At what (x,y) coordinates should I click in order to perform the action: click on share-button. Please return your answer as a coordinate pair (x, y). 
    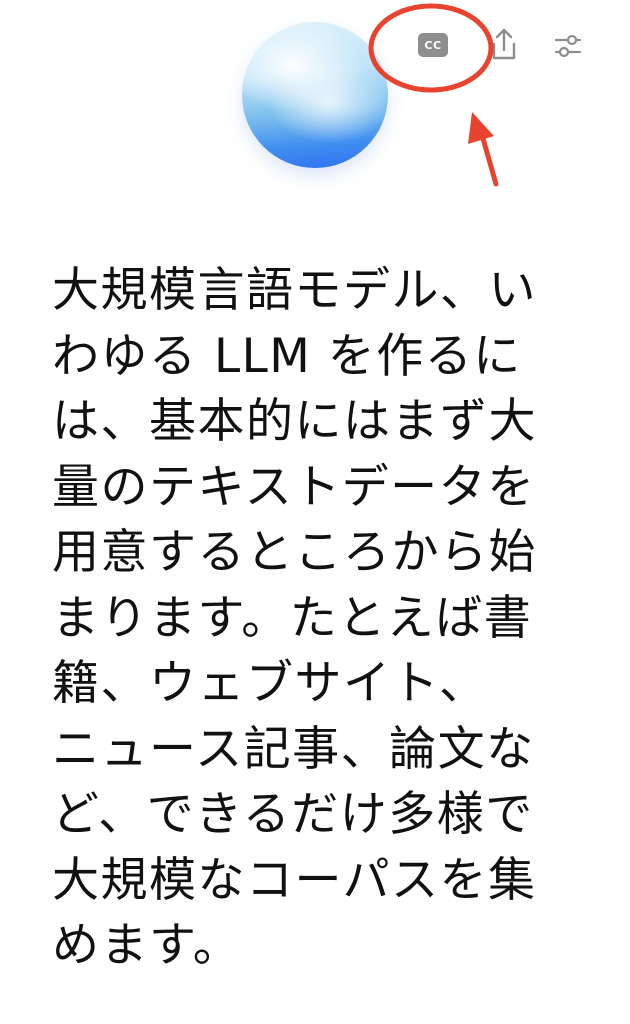
    Looking at the image, I should click on (504, 45).